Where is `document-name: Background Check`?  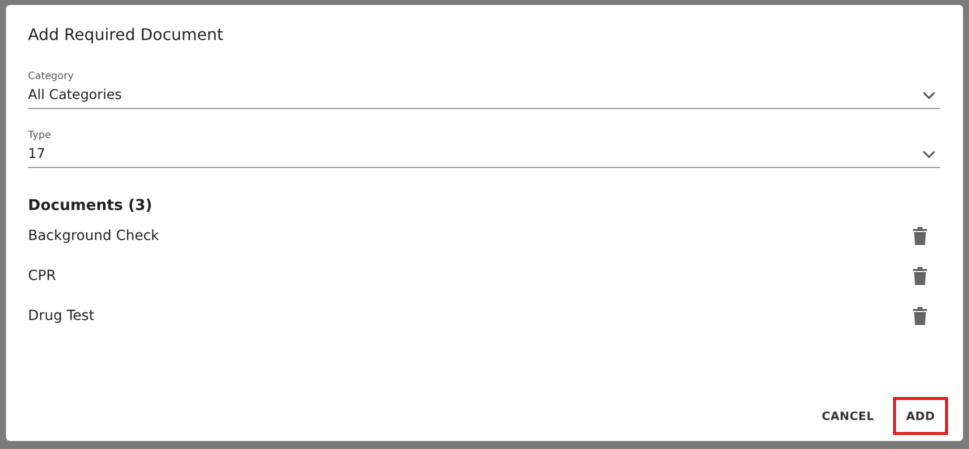
document-name: Background Check is located at coordinates (94, 236).